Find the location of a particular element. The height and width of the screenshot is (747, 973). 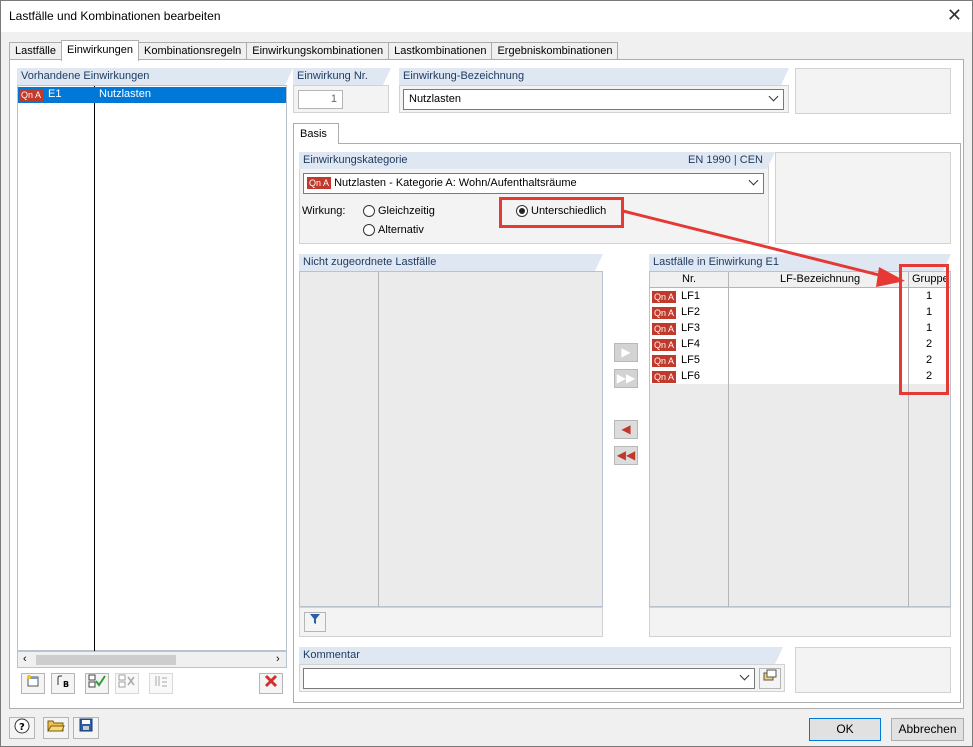

kategorie-label: Einwirkungskategorie is located at coordinates (355, 160).